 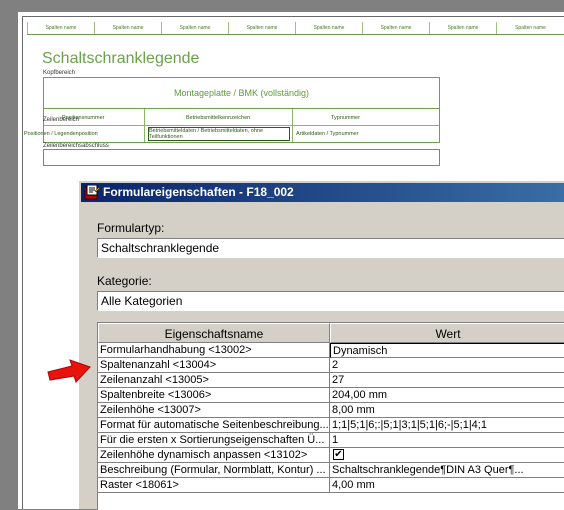 I want to click on dialog-titlebar: Formulareigenschaften - F18_002, so click(x=322, y=192).